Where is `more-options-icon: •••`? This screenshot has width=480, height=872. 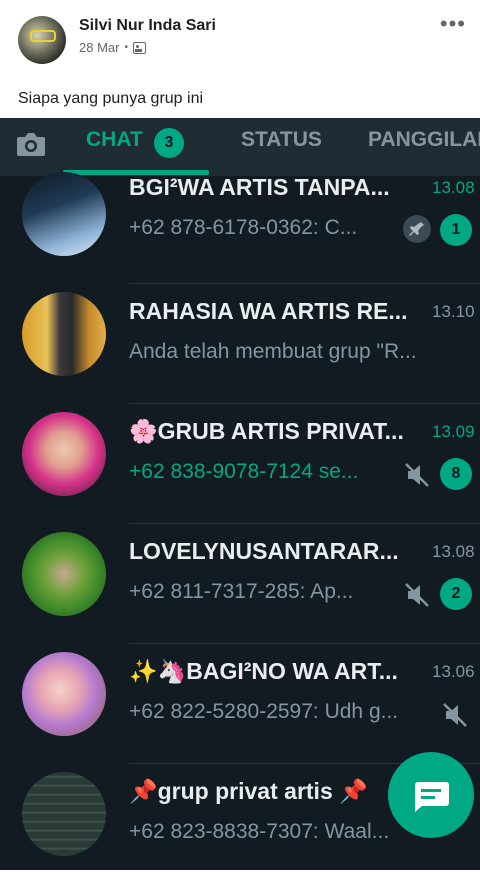 more-options-icon: ••• is located at coordinates (453, 24).